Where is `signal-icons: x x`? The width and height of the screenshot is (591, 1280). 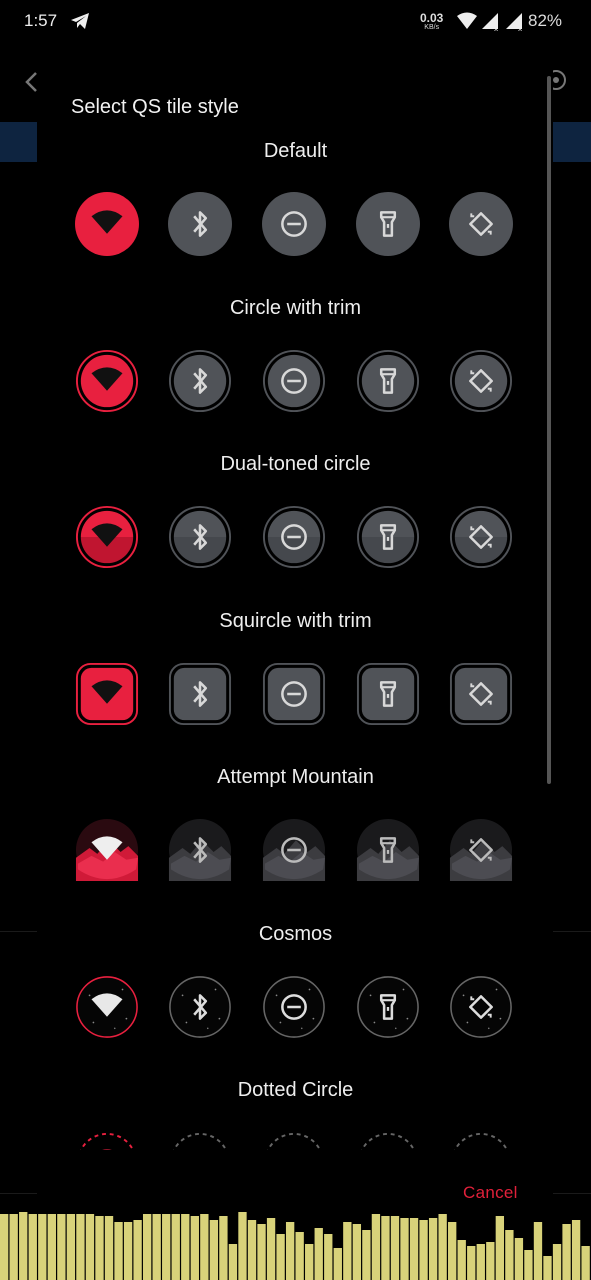 signal-icons: x x is located at coordinates (491, 24).